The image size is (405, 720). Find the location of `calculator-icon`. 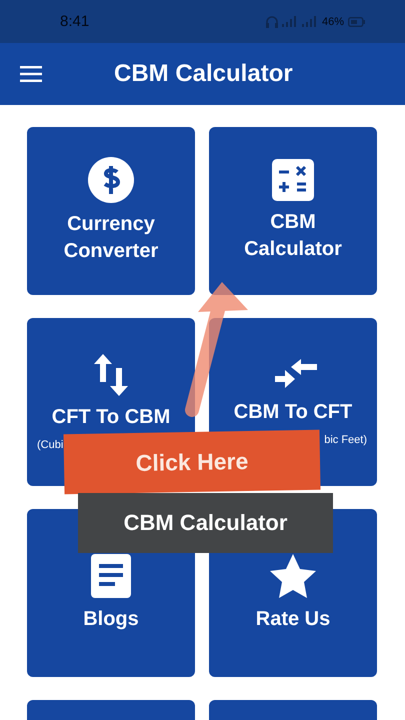

calculator-icon is located at coordinates (293, 180).